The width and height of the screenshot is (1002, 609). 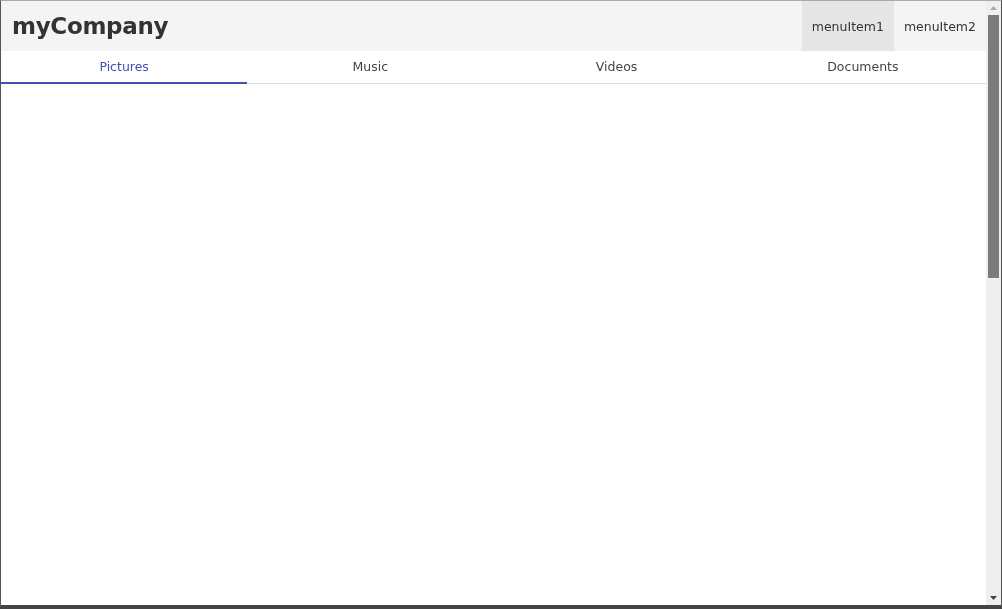 What do you see at coordinates (847, 26) in the screenshot?
I see `menu-item: menuItem1` at bounding box center [847, 26].